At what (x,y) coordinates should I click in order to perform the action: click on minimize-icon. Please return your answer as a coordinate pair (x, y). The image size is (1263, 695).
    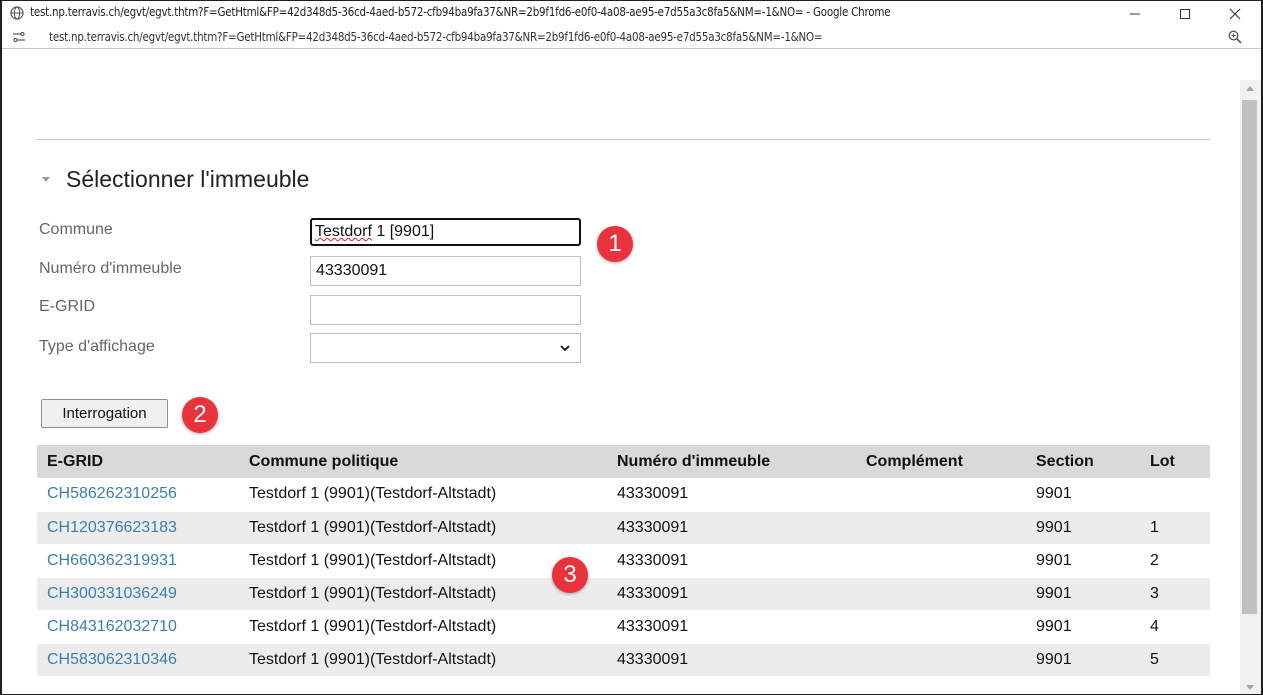
    Looking at the image, I should click on (1135, 14).